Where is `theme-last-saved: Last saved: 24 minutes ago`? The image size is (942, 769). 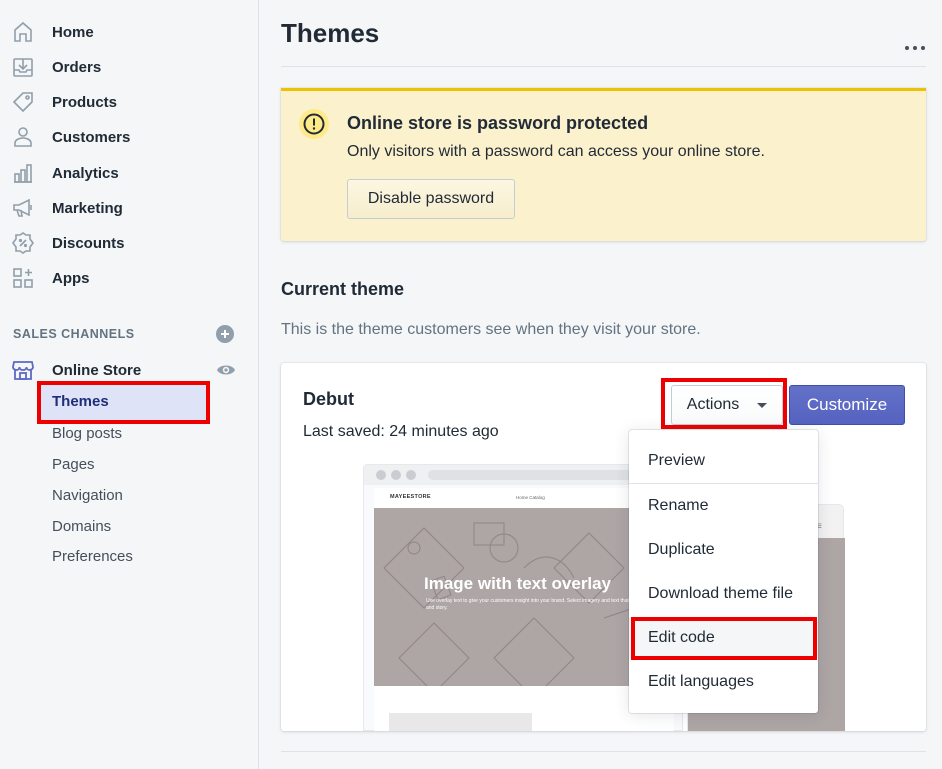
theme-last-saved: Last saved: 24 minutes ago is located at coordinates (401, 431).